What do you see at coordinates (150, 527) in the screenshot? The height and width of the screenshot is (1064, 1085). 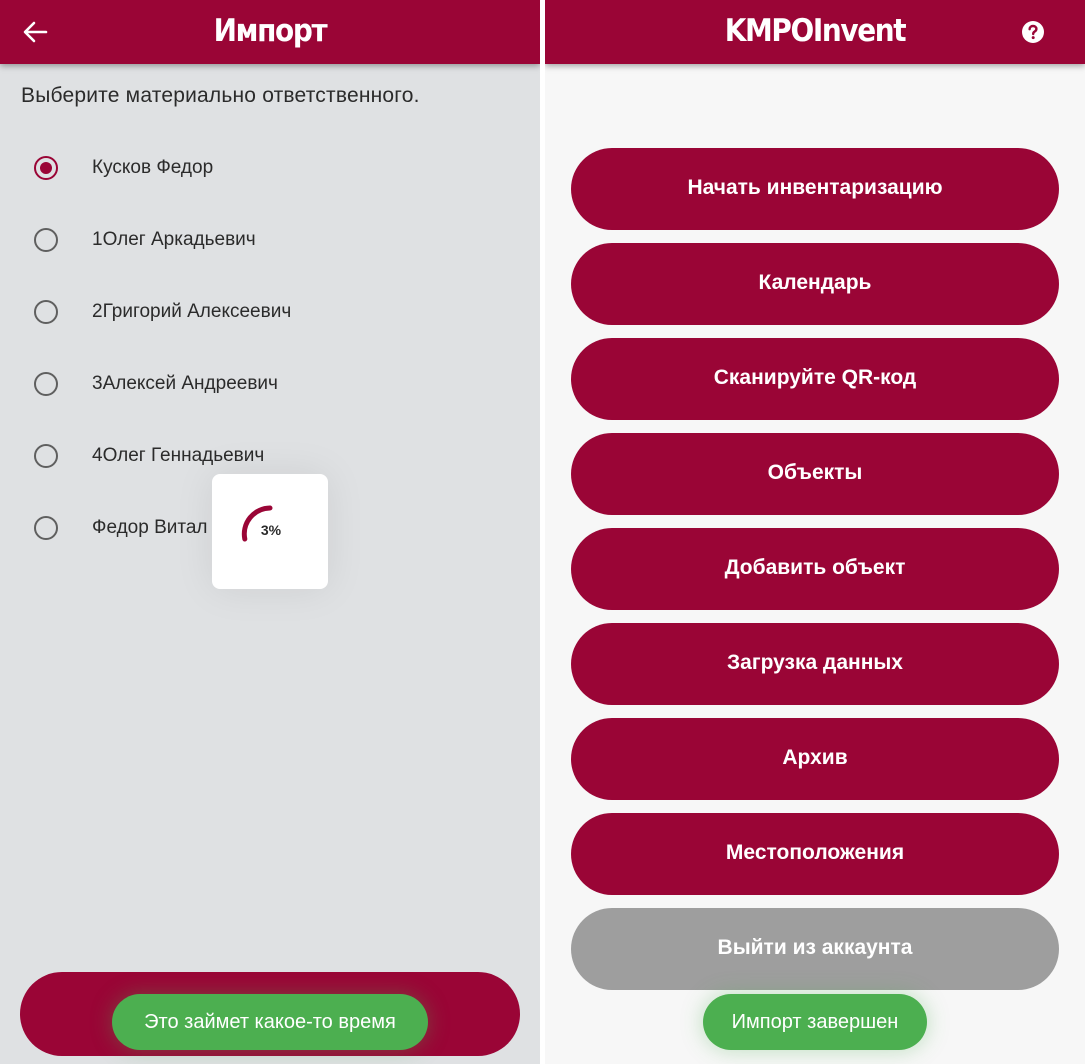 I see `radio-option-label: Федор Витал` at bounding box center [150, 527].